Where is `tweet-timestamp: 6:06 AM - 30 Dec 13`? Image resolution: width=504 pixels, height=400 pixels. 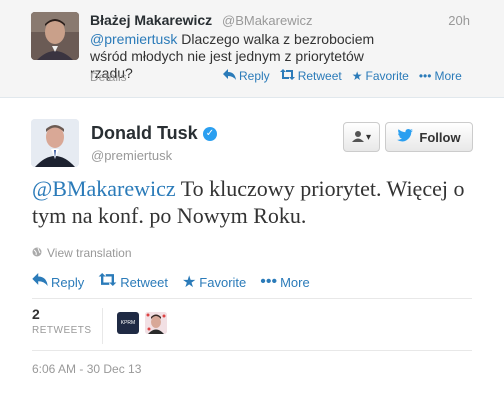 tweet-timestamp: 6:06 AM - 30 Dec 13 is located at coordinates (86, 369).